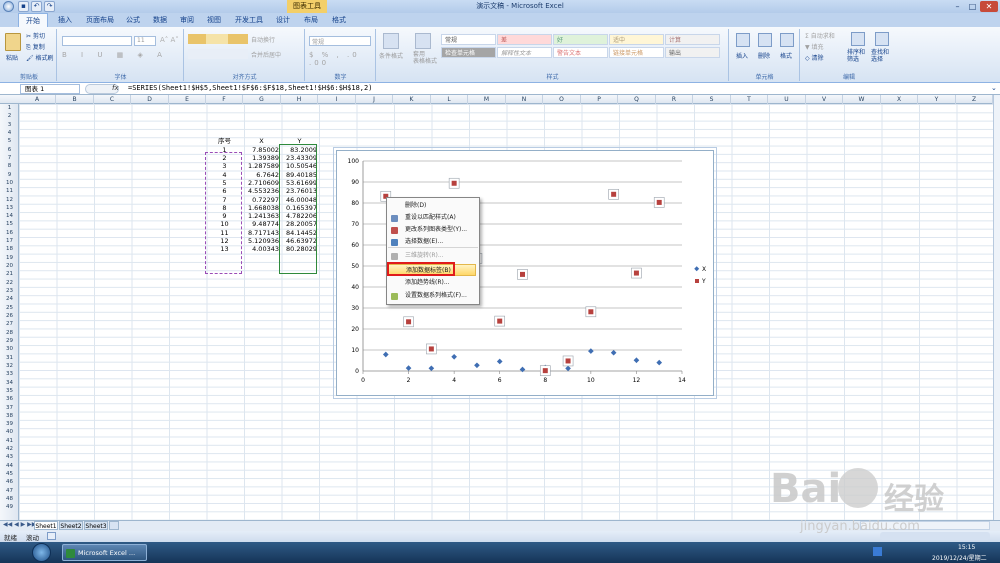 This screenshot has height=563, width=1000. I want to click on column-header-H: H, so click(299, 99).